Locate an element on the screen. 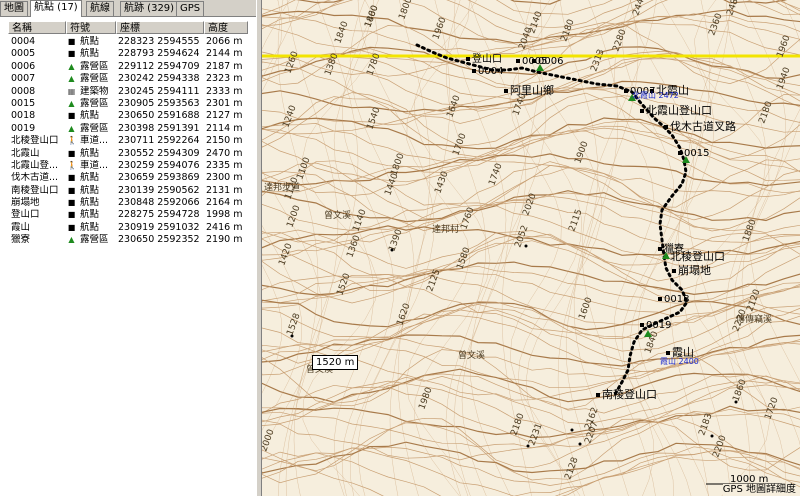 Image resolution: width=800 pixels, height=496 pixels. table-row: 崩塌地 航點 230848 2592066 2164 m ■ is located at coordinates (128, 203).